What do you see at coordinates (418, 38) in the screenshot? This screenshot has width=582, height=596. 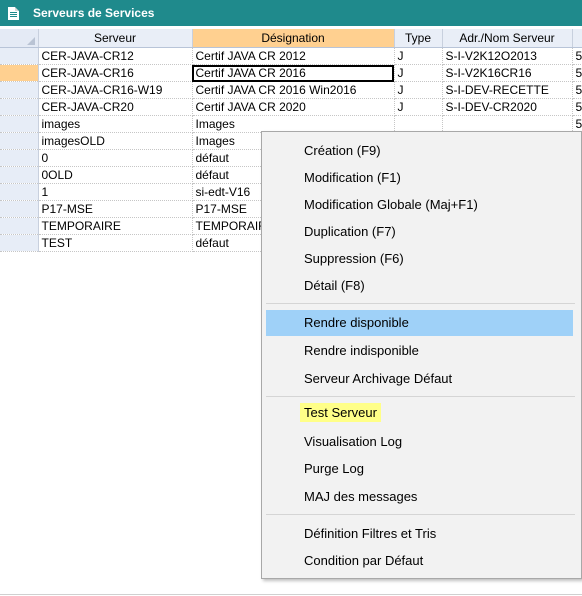 I see `column-header-type: Type` at bounding box center [418, 38].